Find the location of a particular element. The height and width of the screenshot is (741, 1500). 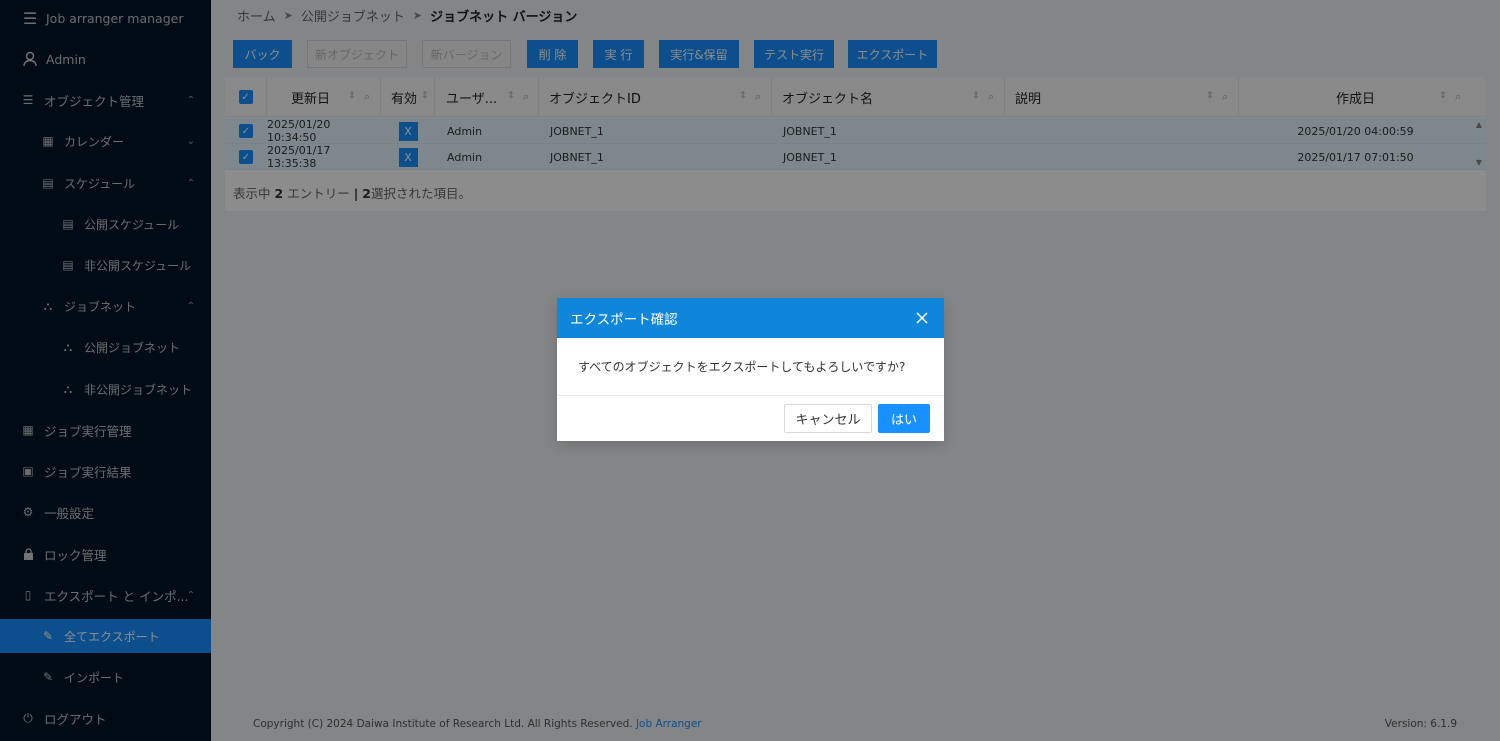

dialog-message: すべてのオブジェクトをエクスポートしてもよろしいですか? is located at coordinates (742, 367).